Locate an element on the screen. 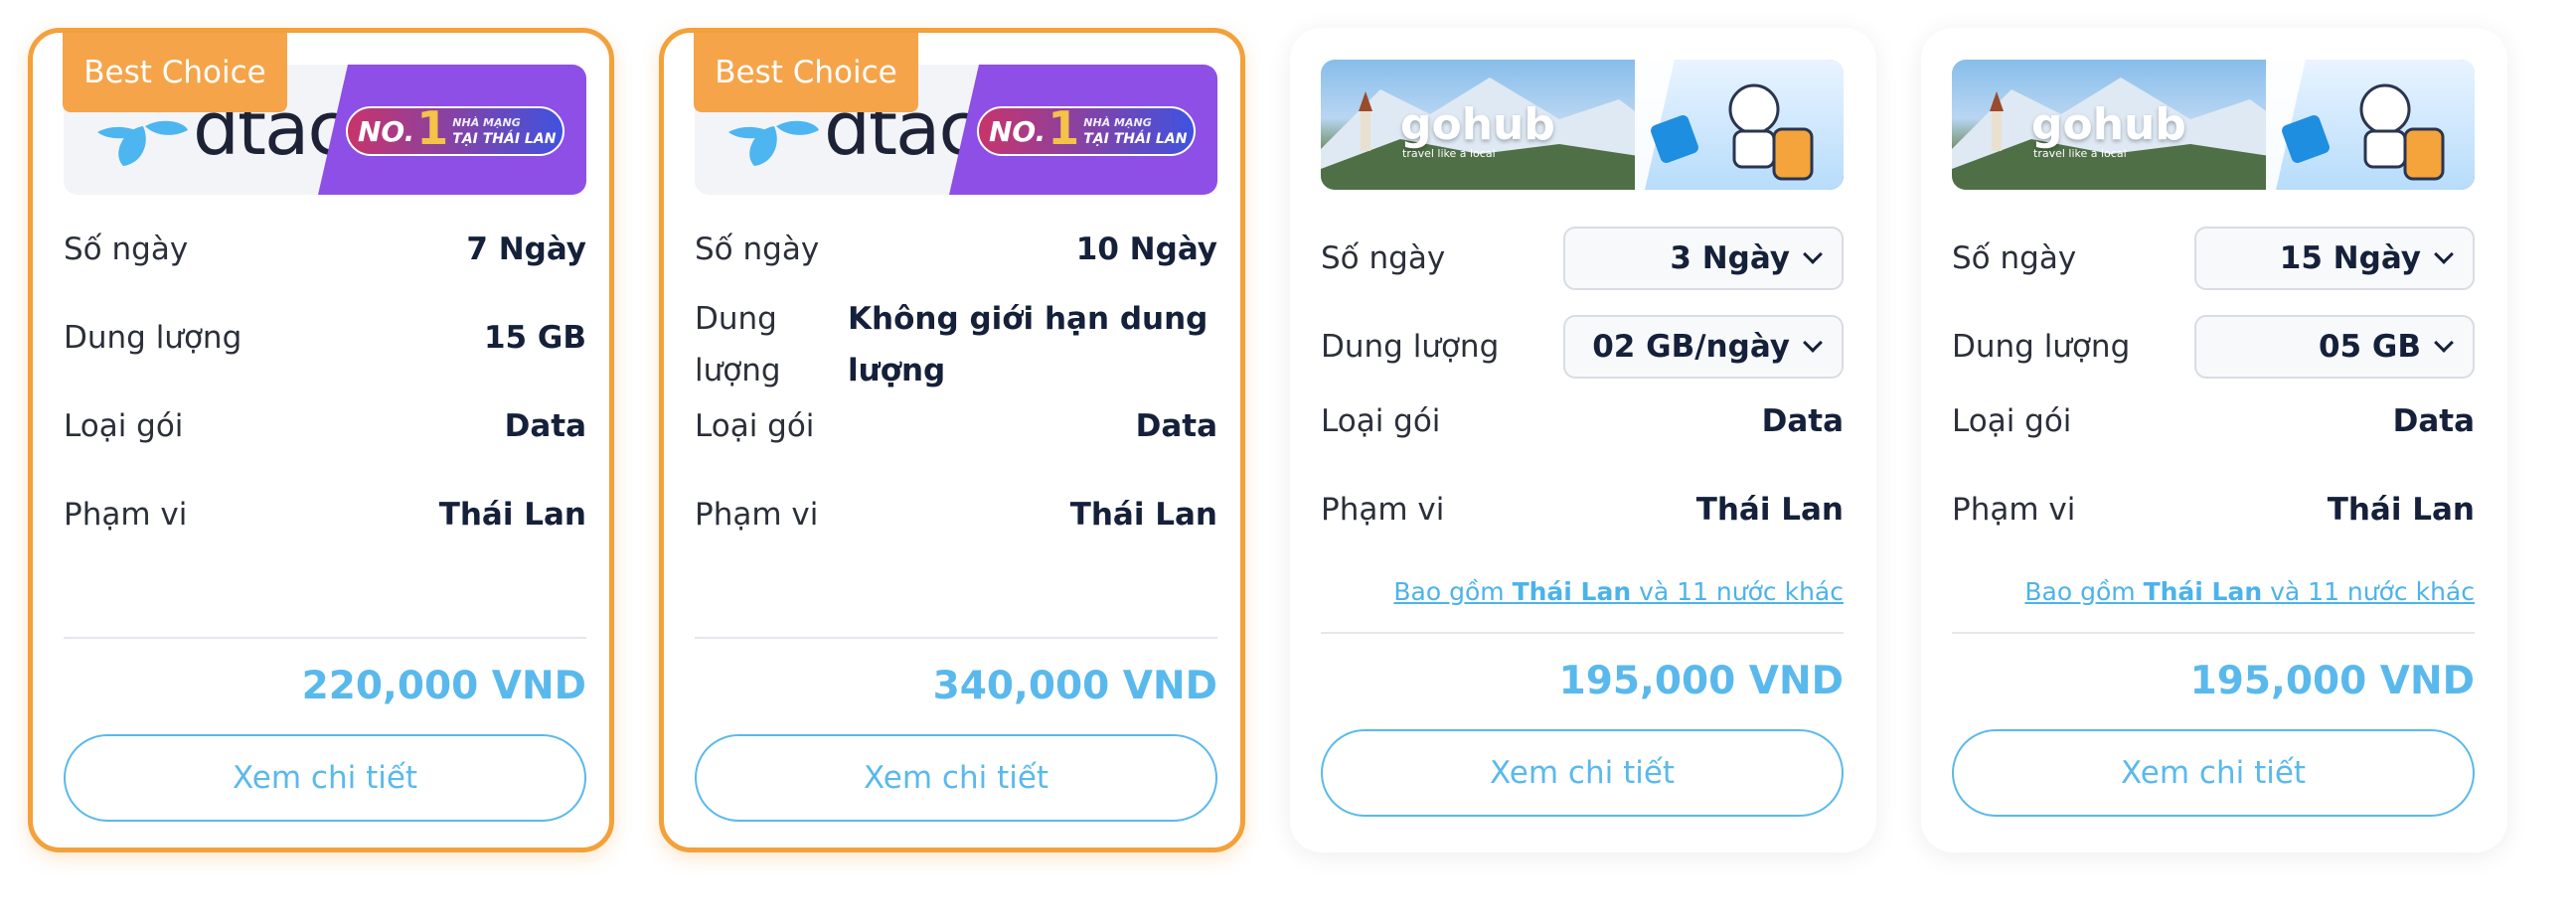  days-select: 3 Ngày is located at coordinates (1703, 258).